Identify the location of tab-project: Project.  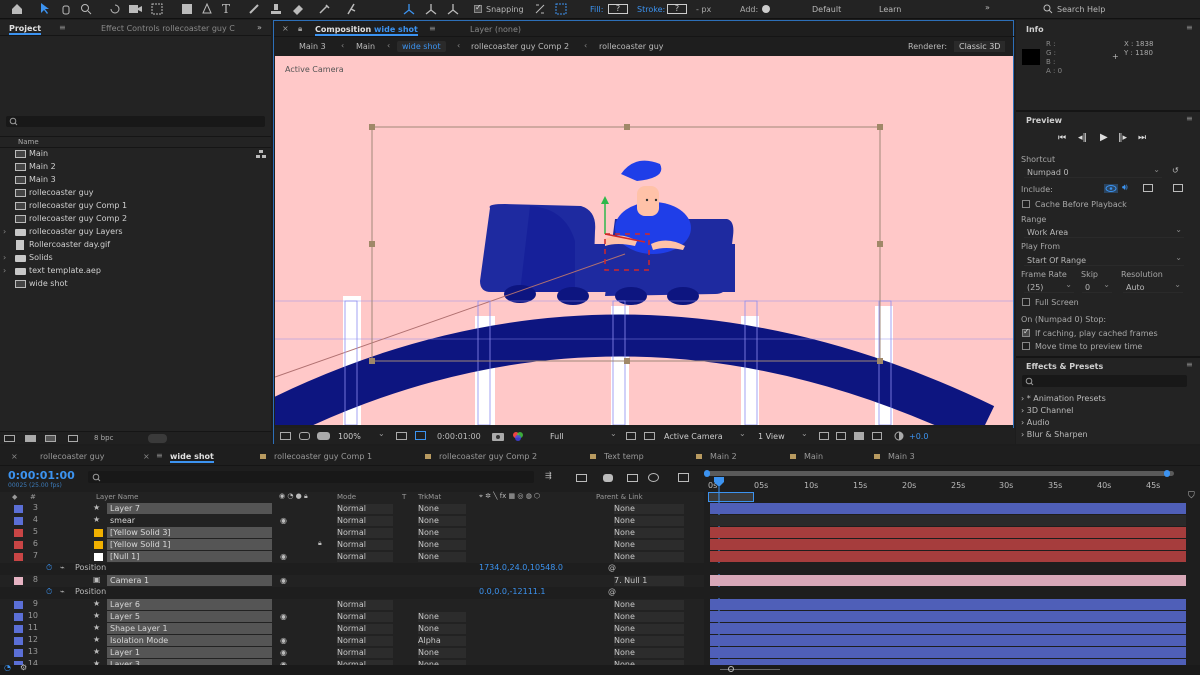
(25, 29).